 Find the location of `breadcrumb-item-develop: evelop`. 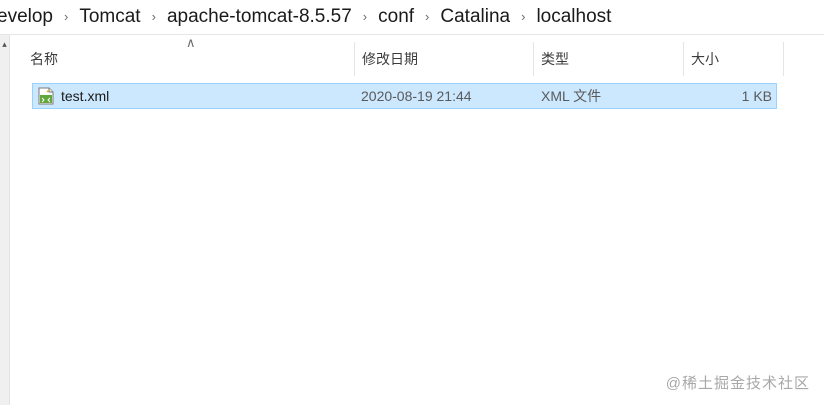

breadcrumb-item-develop: evelop is located at coordinates (29, 17).